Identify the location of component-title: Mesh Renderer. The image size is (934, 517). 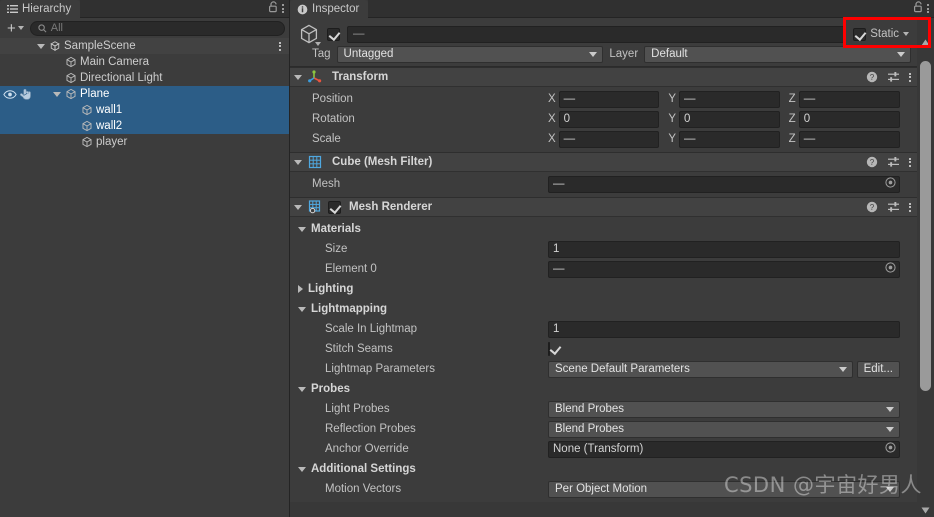
(391, 207).